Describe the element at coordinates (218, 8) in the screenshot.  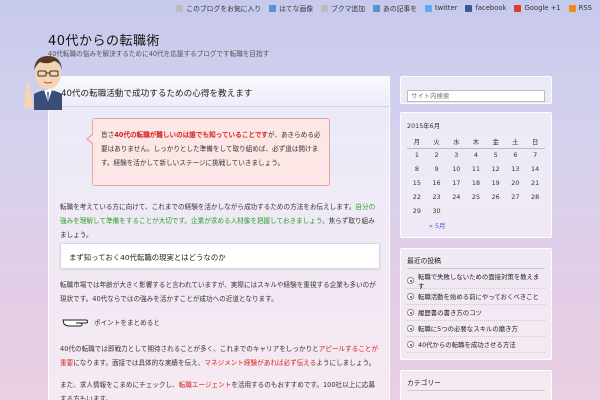
I see `topbar-item-favorite: このブログをお気に入り` at that location.